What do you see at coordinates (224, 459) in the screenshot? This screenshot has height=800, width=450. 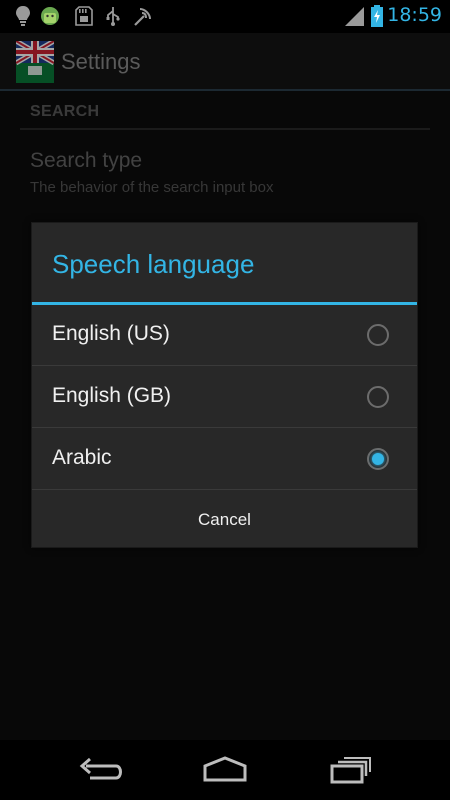 I see `option-arabic: Arabic` at bounding box center [224, 459].